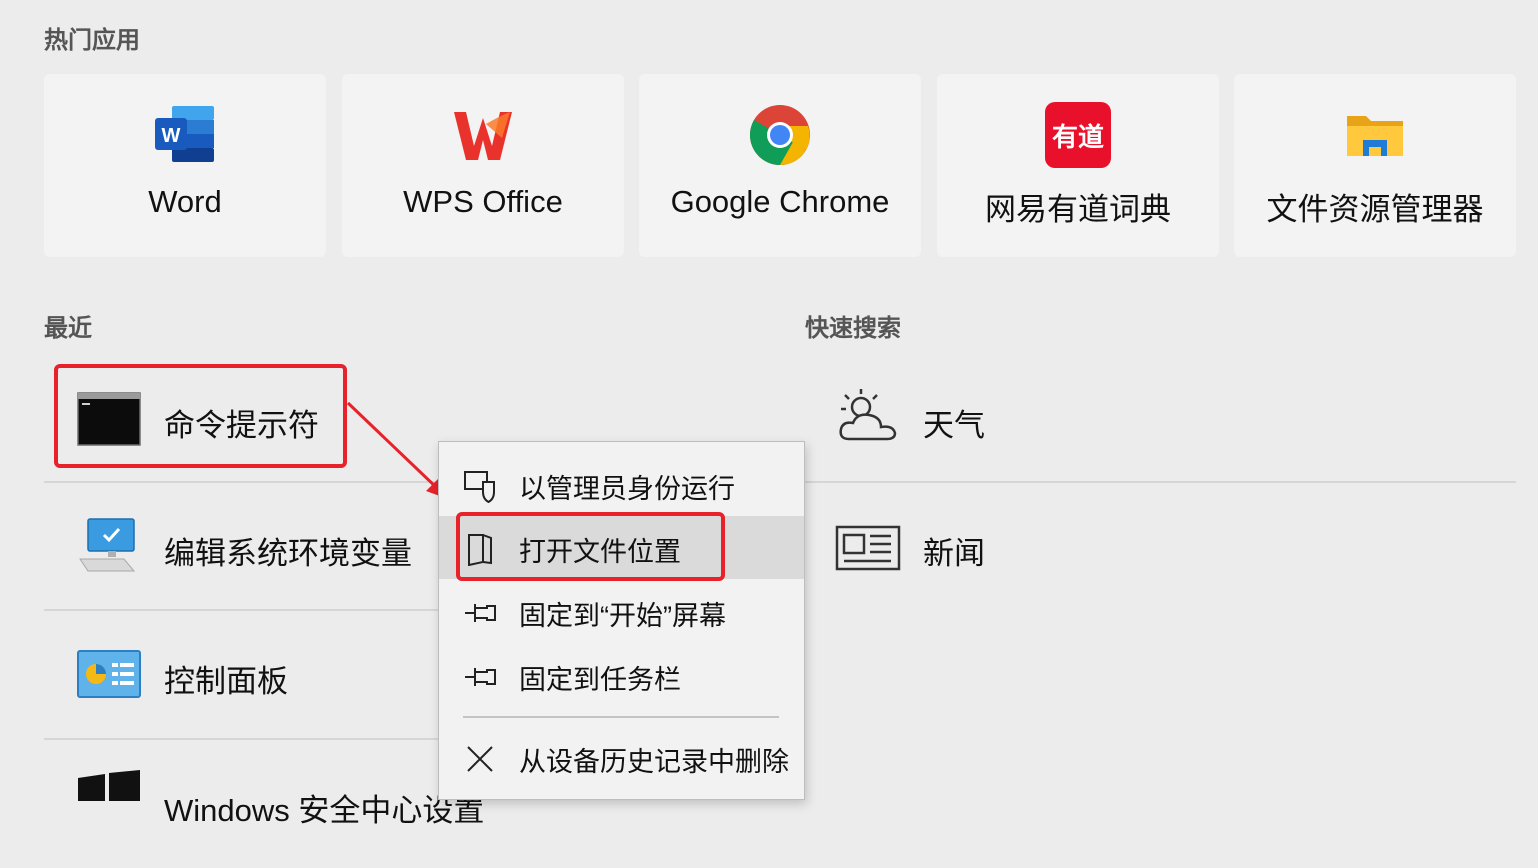  What do you see at coordinates (1375, 136) in the screenshot?
I see `file-explorer-icon` at bounding box center [1375, 136].